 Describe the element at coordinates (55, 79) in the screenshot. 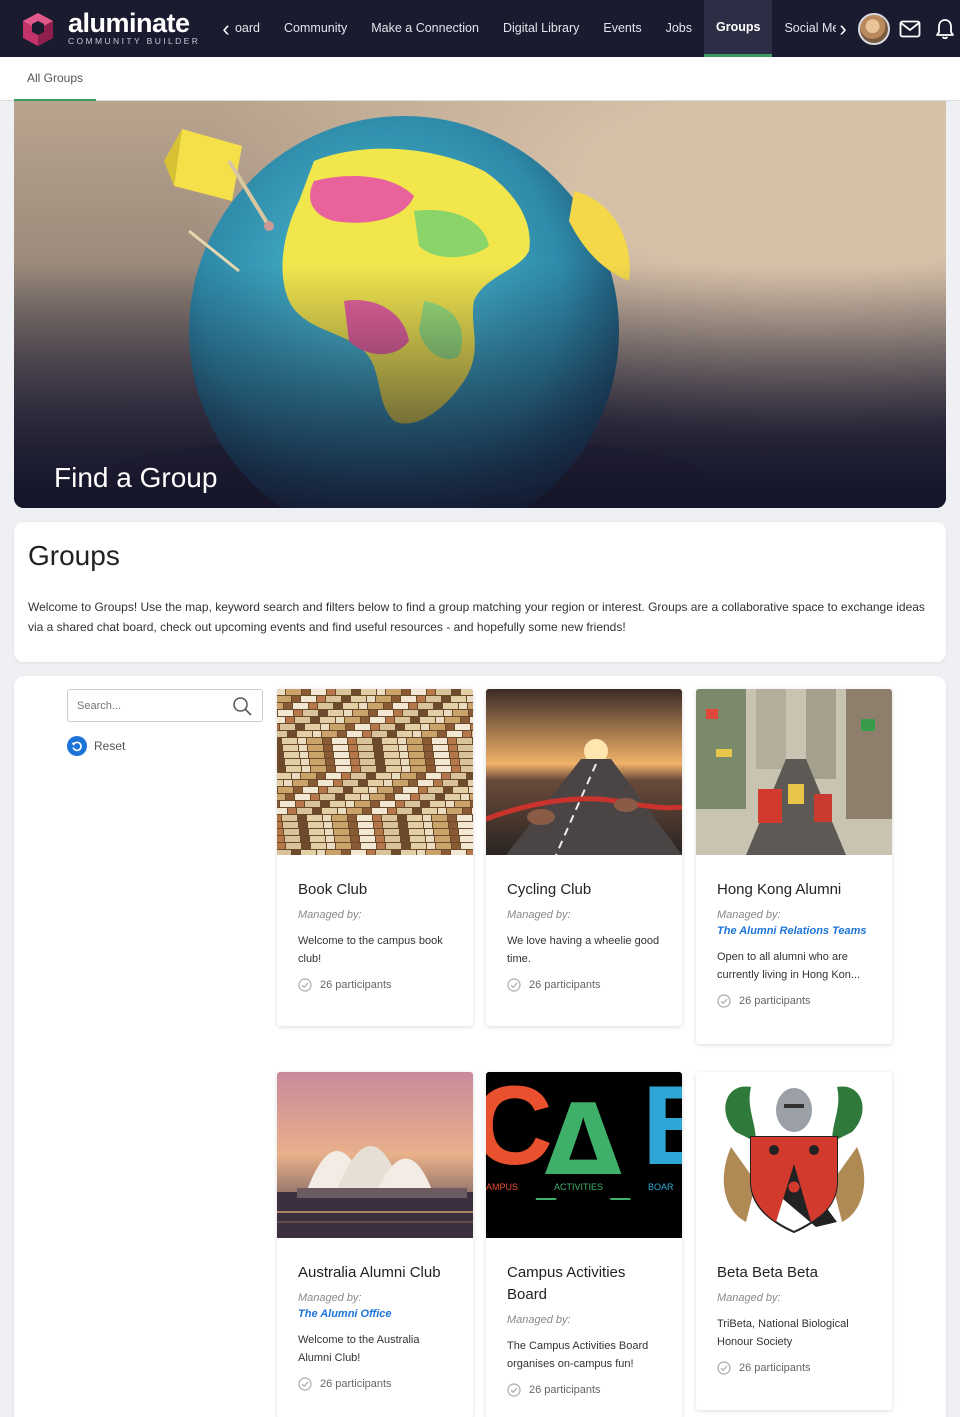

I see `tab-all-groups: All Groups` at that location.